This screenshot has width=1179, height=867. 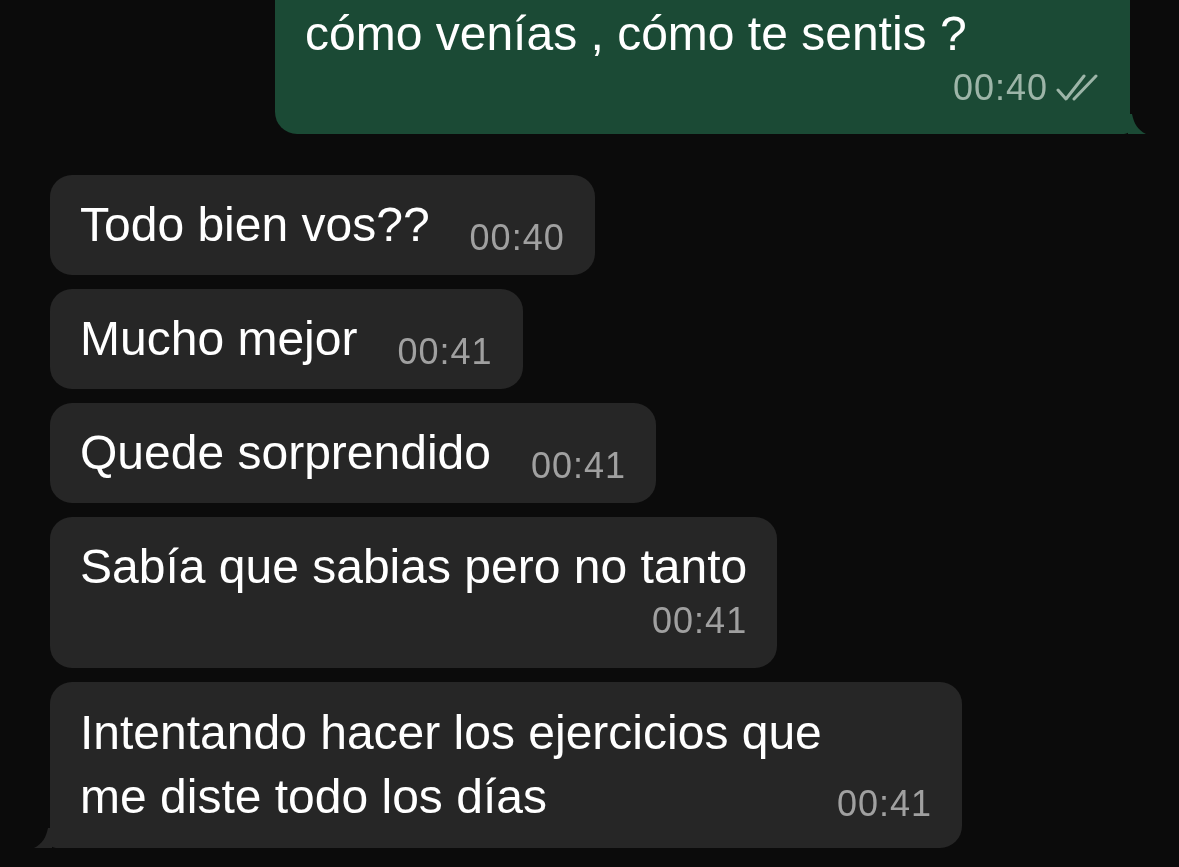 What do you see at coordinates (451, 765) in the screenshot?
I see `message-text: Intentando hacer los ejercicios que me diste todo los días` at bounding box center [451, 765].